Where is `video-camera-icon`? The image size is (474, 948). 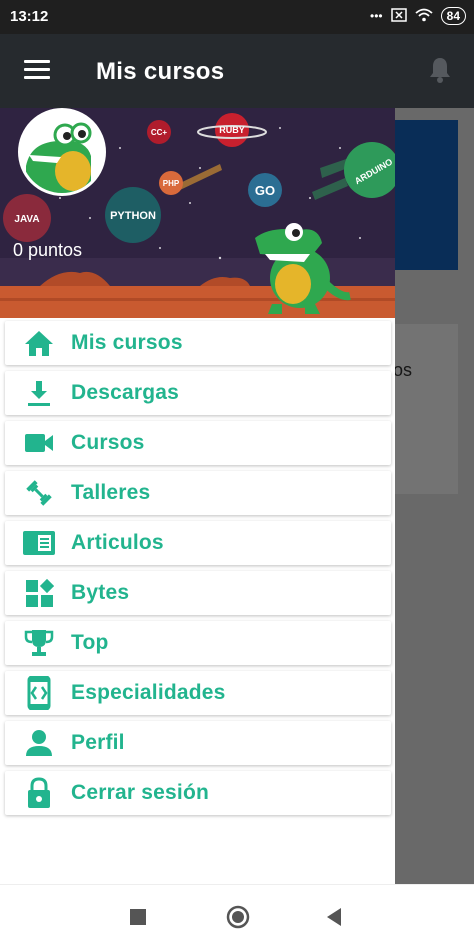 video-camera-icon is located at coordinates (39, 443).